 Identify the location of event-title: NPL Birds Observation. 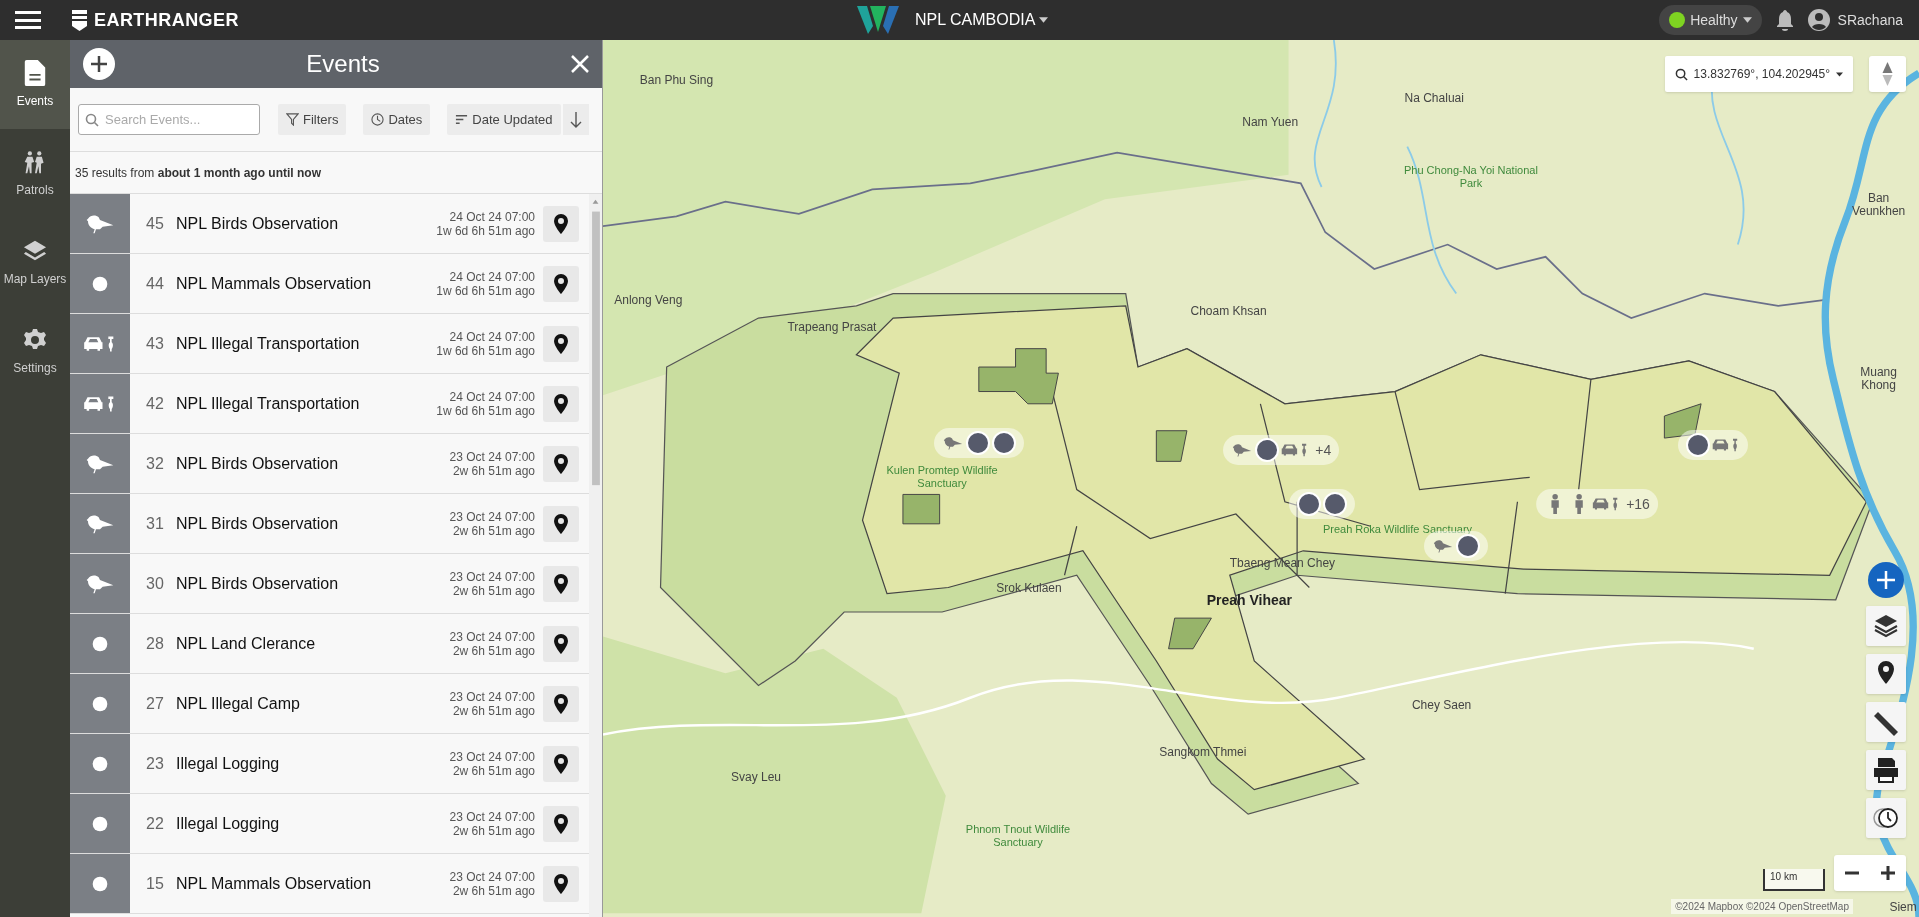
(258, 523).